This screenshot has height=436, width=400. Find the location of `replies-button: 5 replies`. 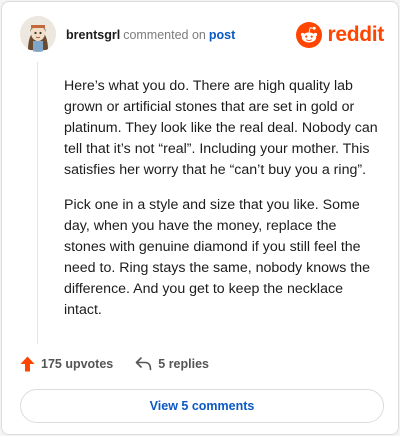

replies-button: 5 replies is located at coordinates (172, 364).